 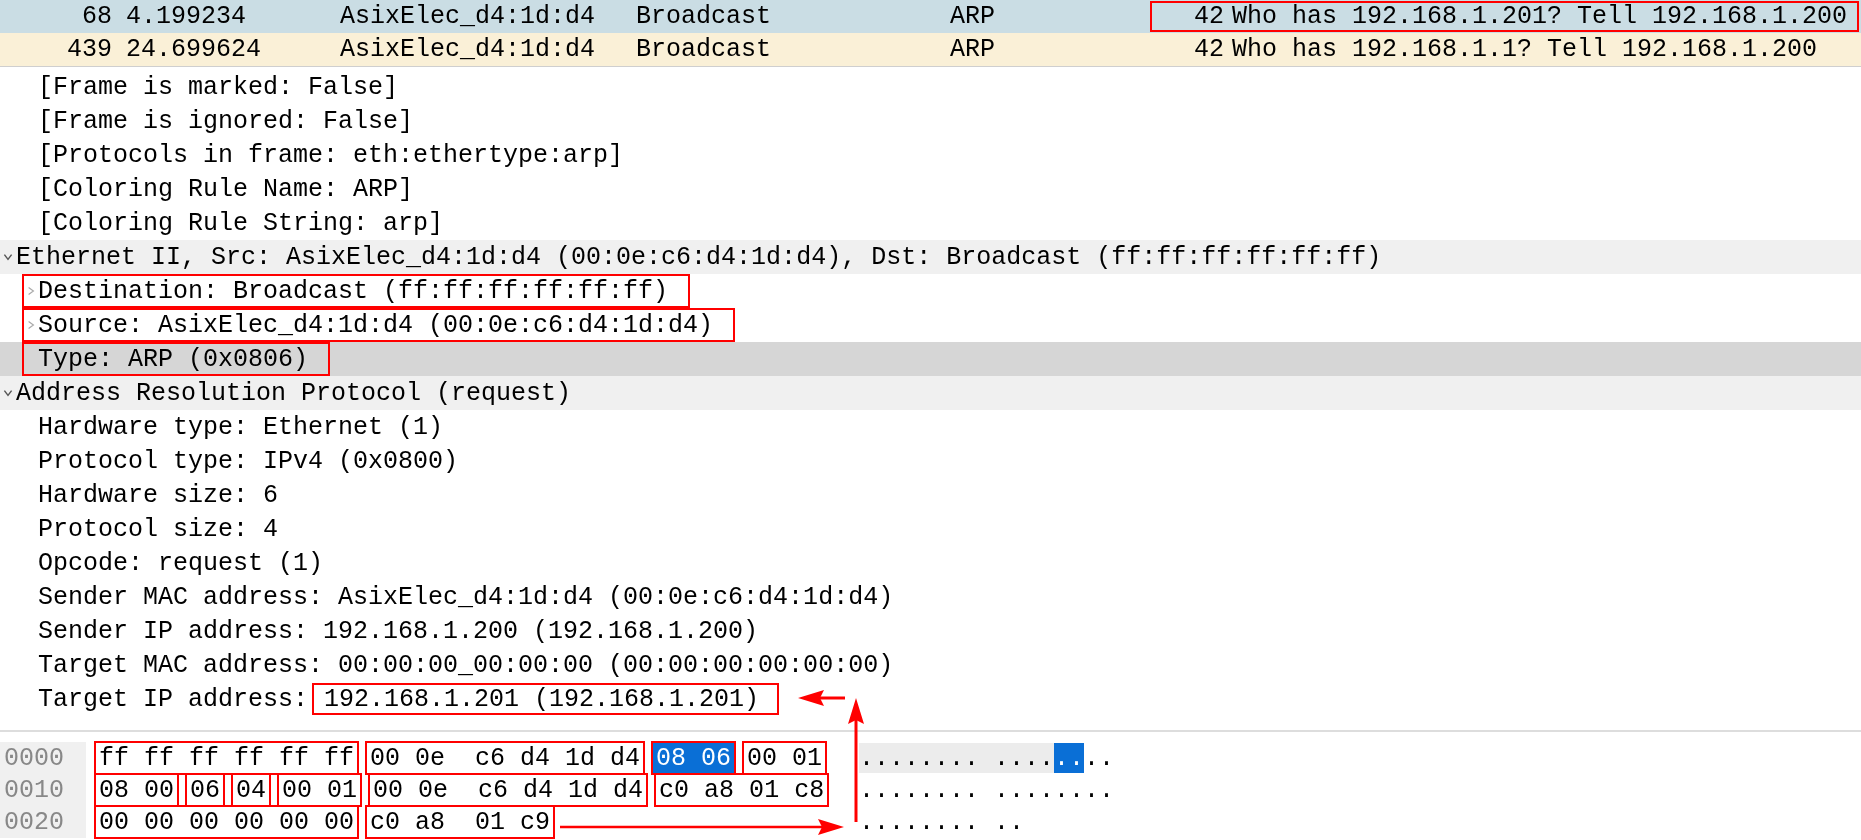 What do you see at coordinates (694, 758) in the screenshot?
I see `hex-bytes: 08 06` at bounding box center [694, 758].